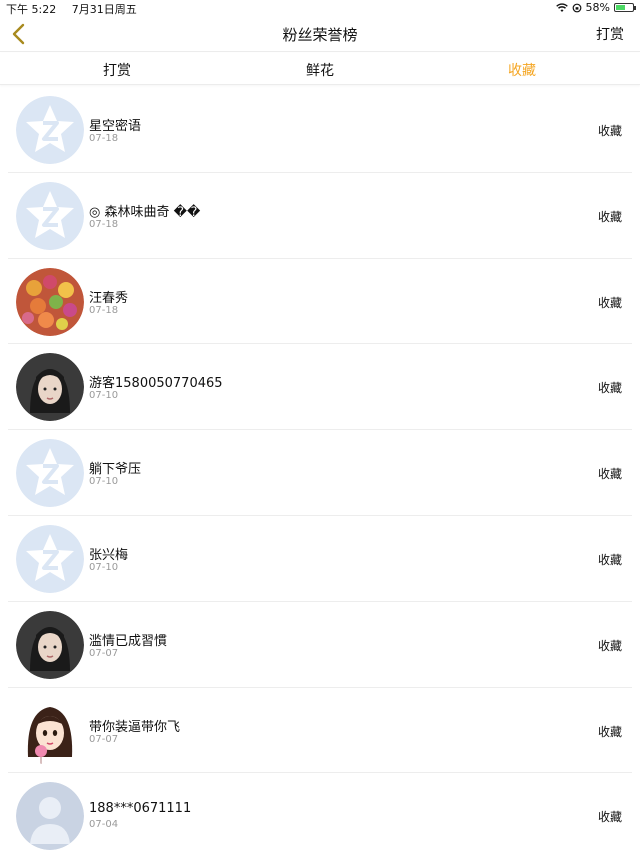 This screenshot has width=640, height=853. I want to click on tab-flowers: 鲜花, so click(320, 70).